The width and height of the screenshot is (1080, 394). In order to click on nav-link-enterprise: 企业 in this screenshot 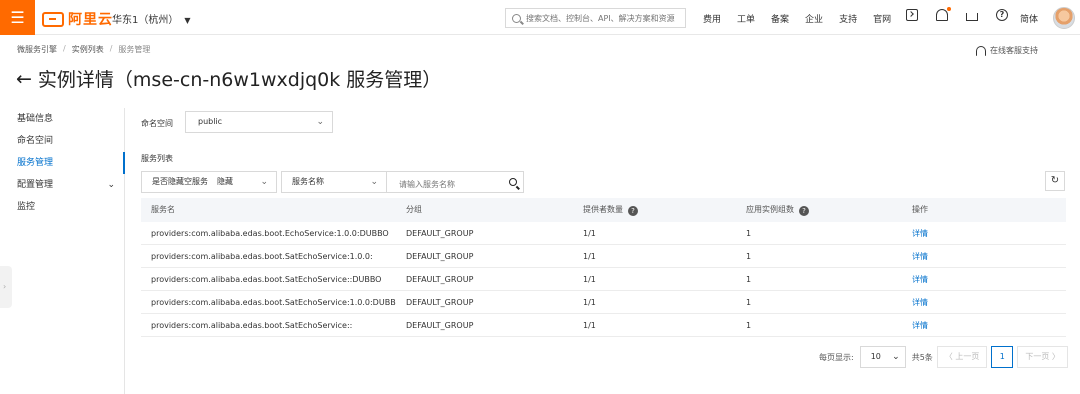, I will do `click(814, 18)`.